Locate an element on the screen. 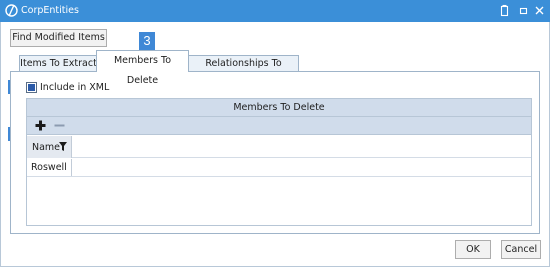  minimize-icon is located at coordinates (524, 11).